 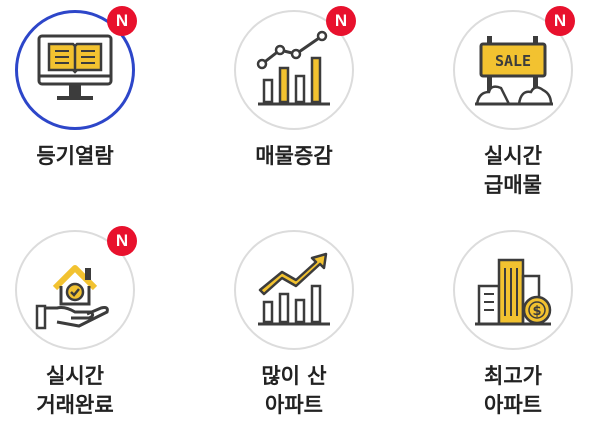 I want to click on tile-realtime-urgent-sale: SALE N 실시간 급매물, so click(x=519, y=109).